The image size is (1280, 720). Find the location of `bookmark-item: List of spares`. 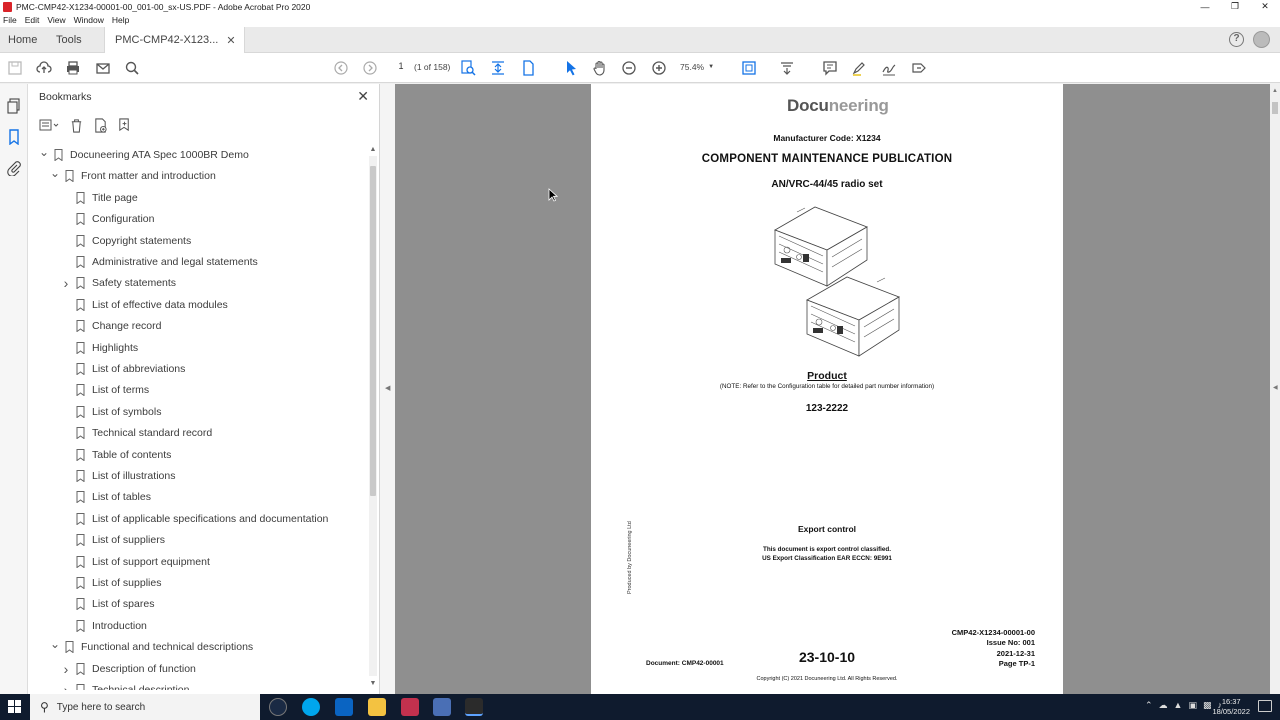

bookmark-item: List of spares is located at coordinates (107, 604).